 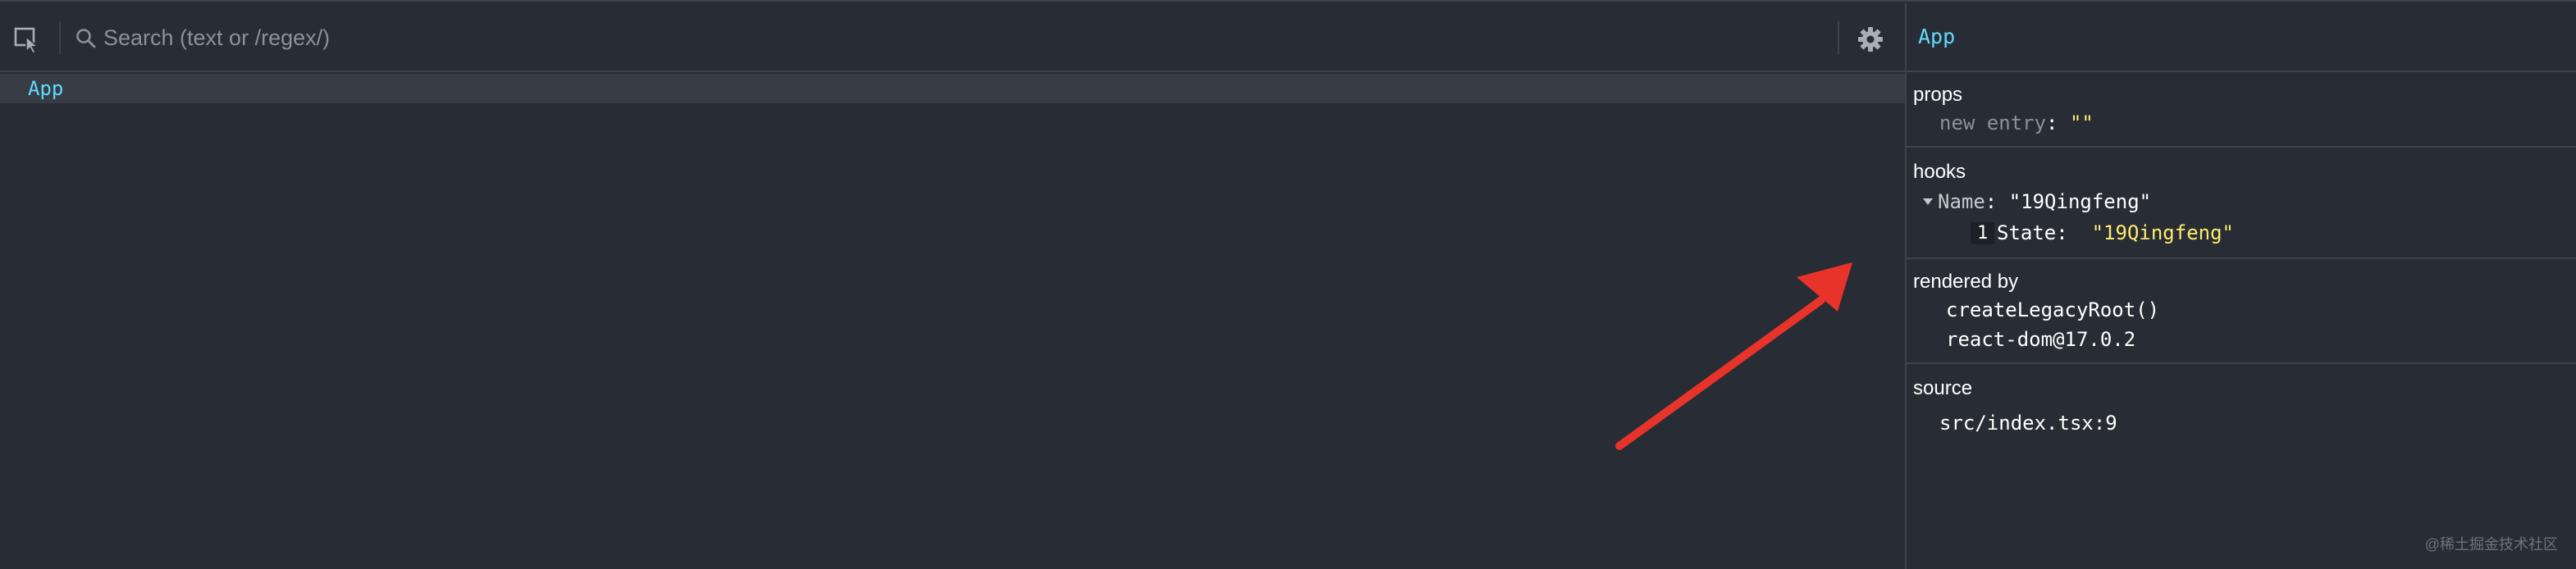 I want to click on expand-caret-icon, so click(x=1928, y=201).